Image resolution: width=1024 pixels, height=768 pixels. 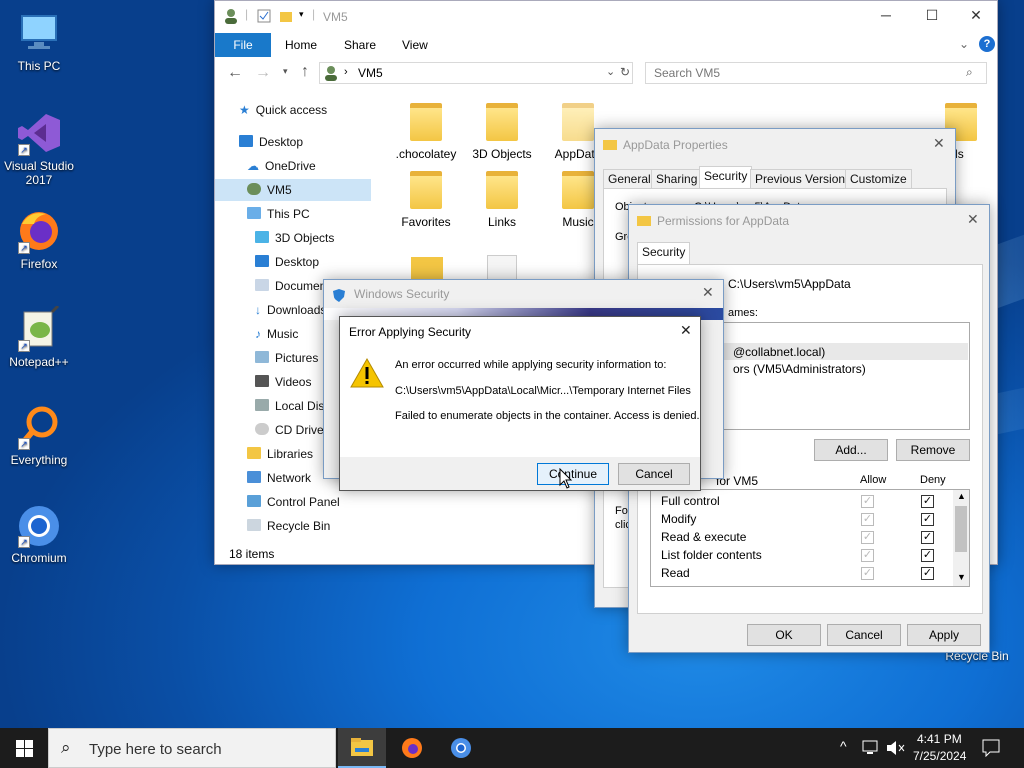 I want to click on ok-button: OK, so click(x=784, y=635).